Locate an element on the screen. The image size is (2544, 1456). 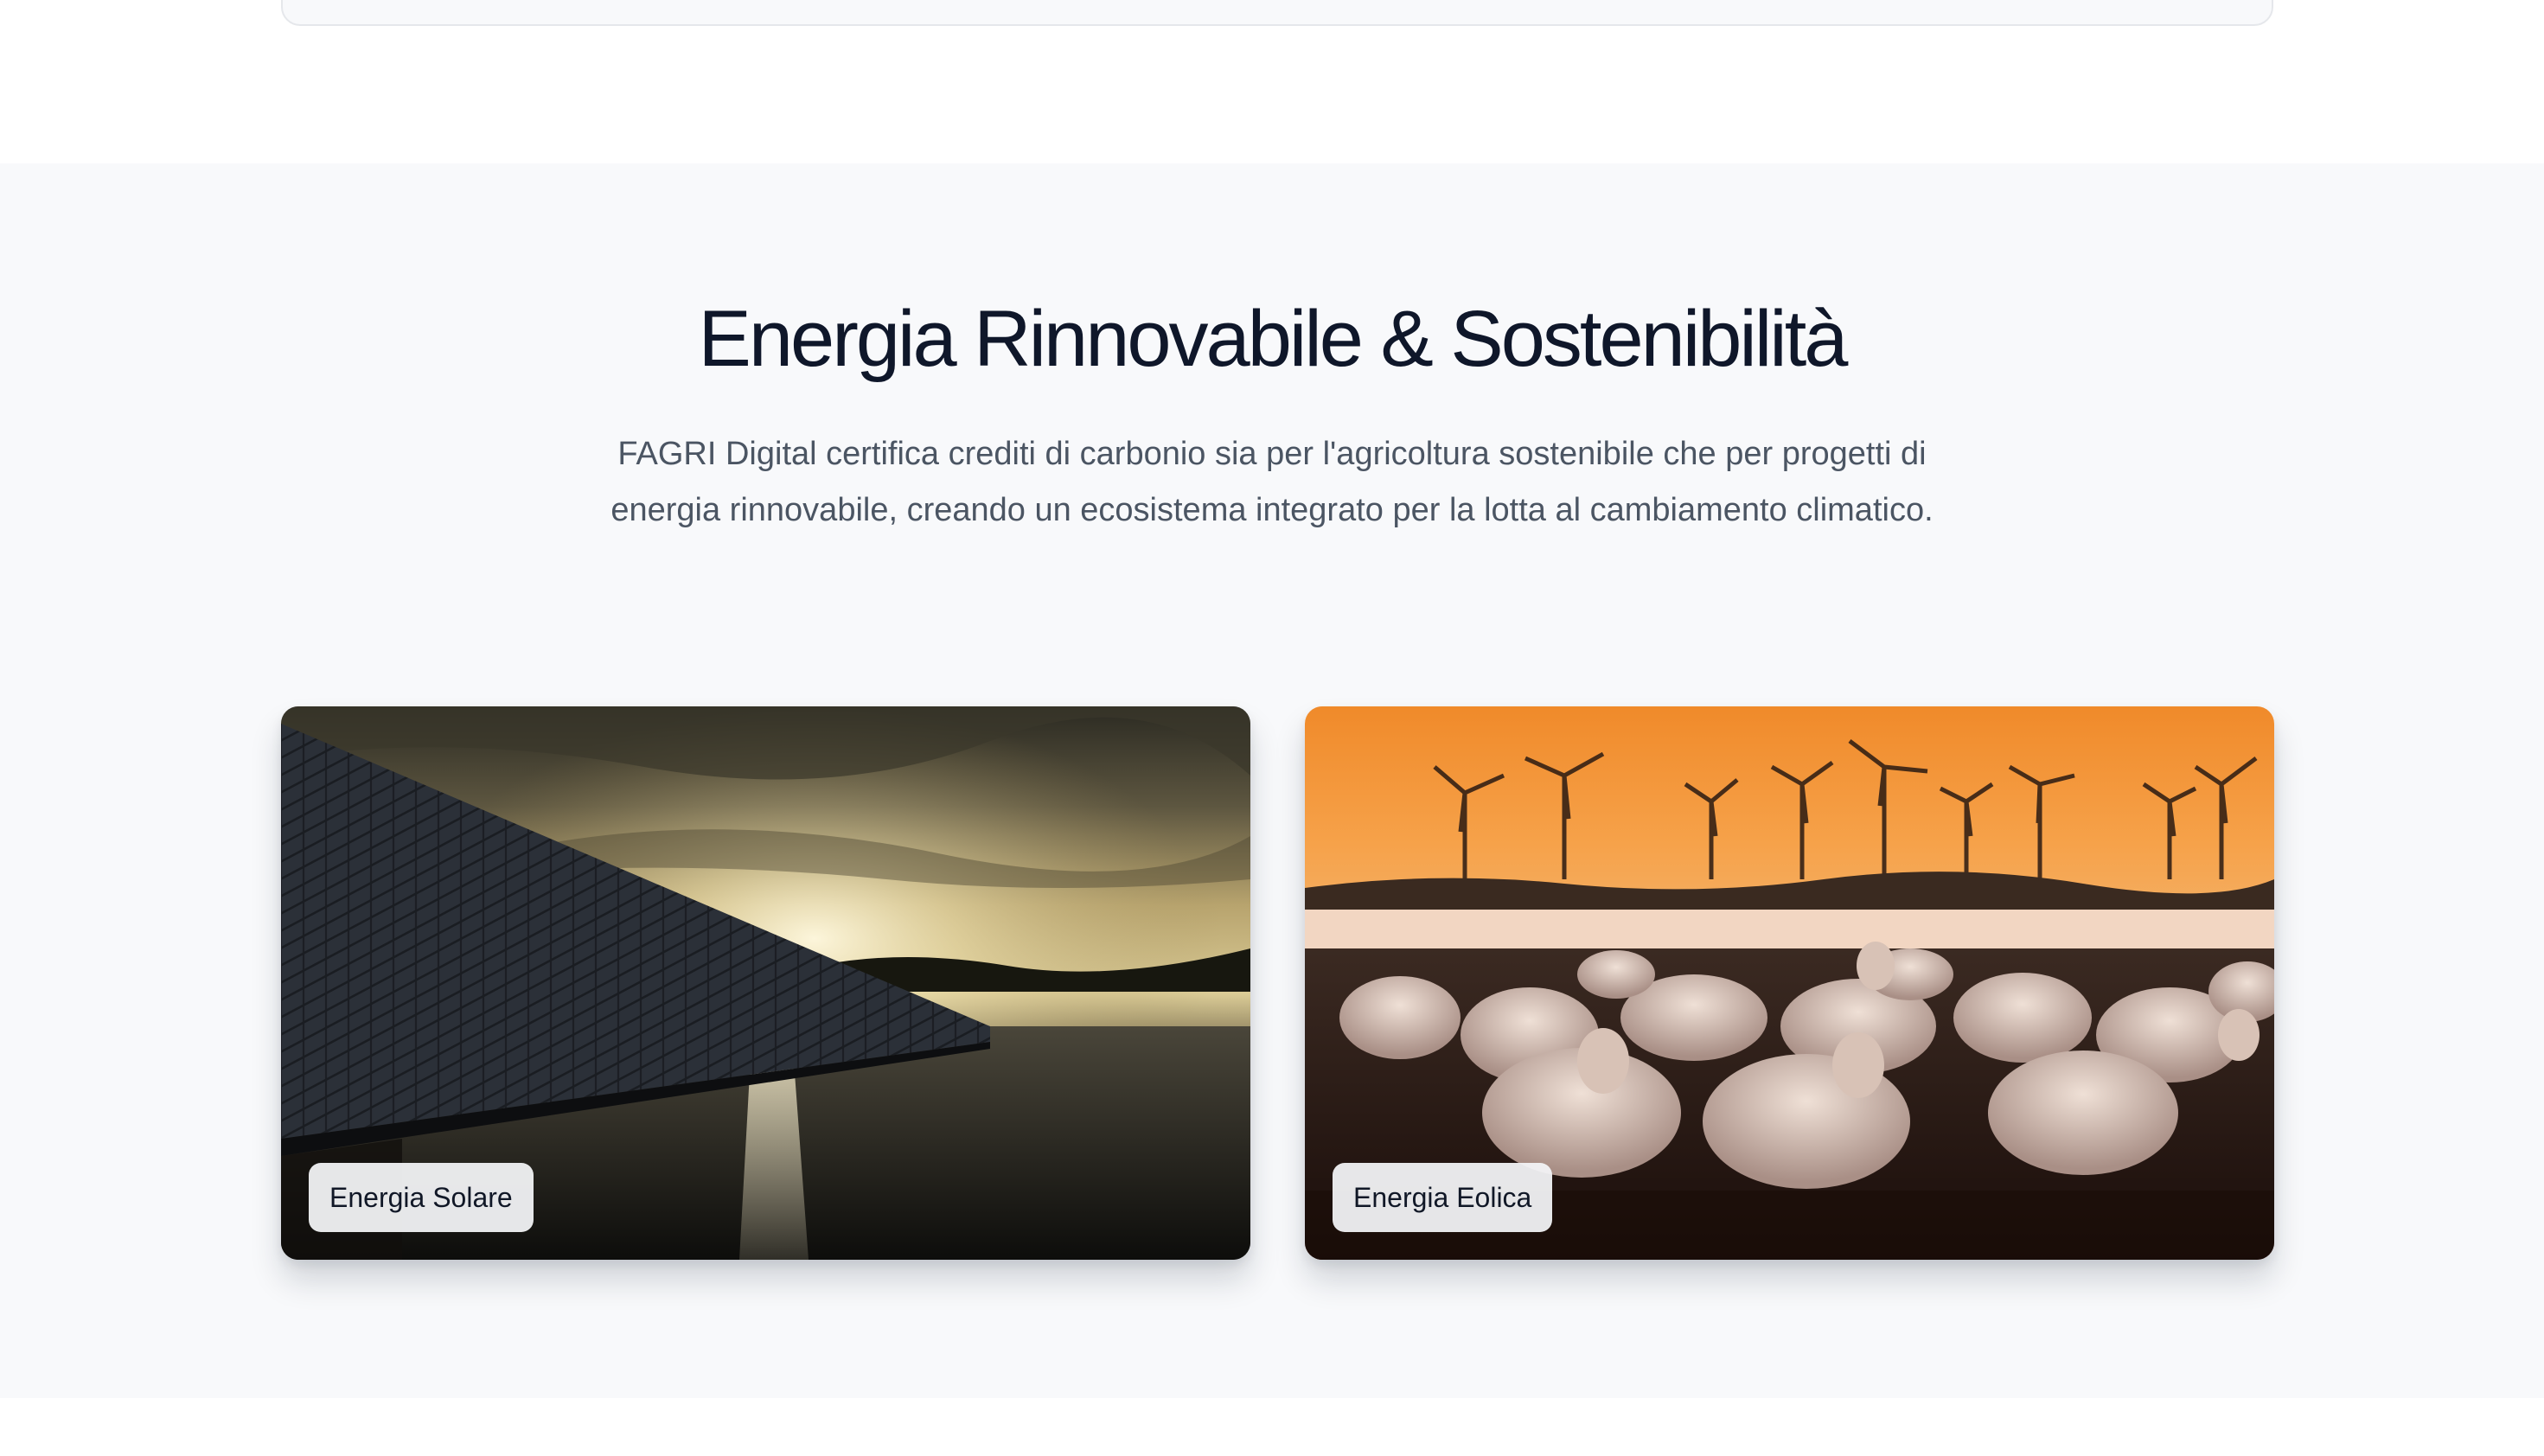
wind-energy-card: Energia Eolica is located at coordinates (1789, 983).